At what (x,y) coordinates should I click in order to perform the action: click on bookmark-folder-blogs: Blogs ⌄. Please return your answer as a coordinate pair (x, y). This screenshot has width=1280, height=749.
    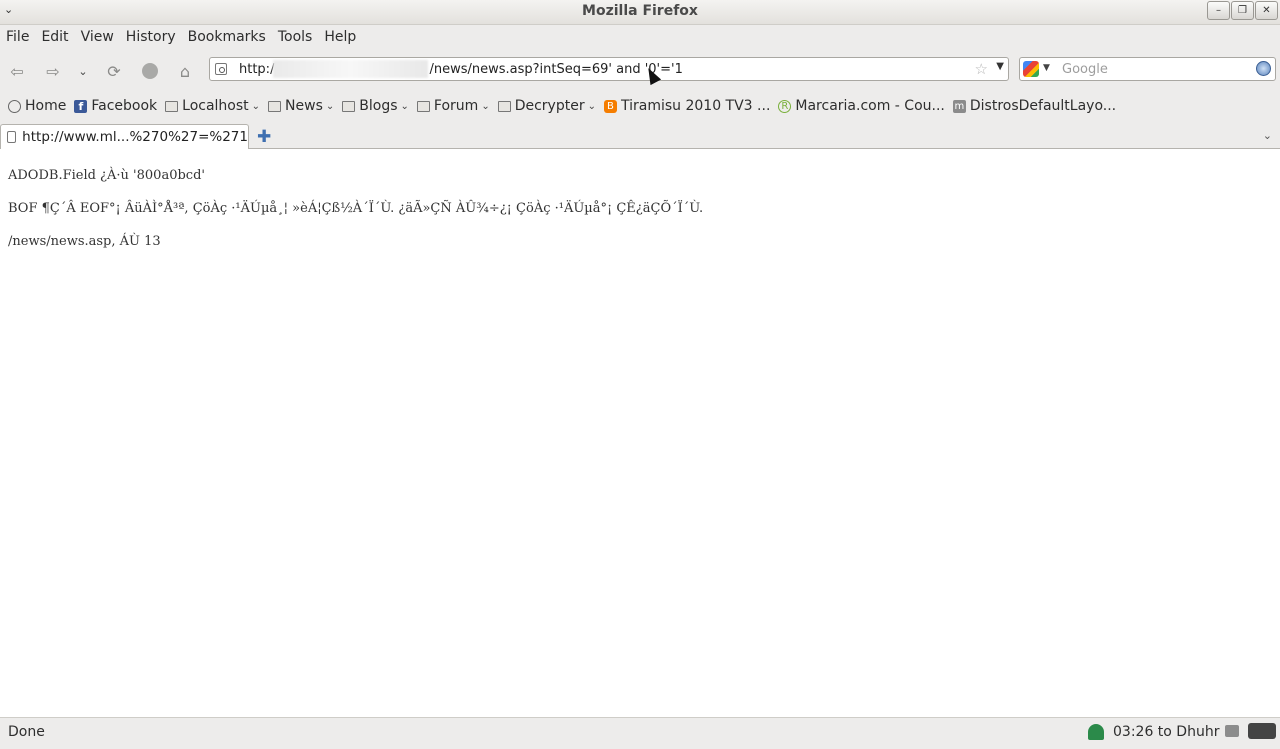
    Looking at the image, I should click on (375, 106).